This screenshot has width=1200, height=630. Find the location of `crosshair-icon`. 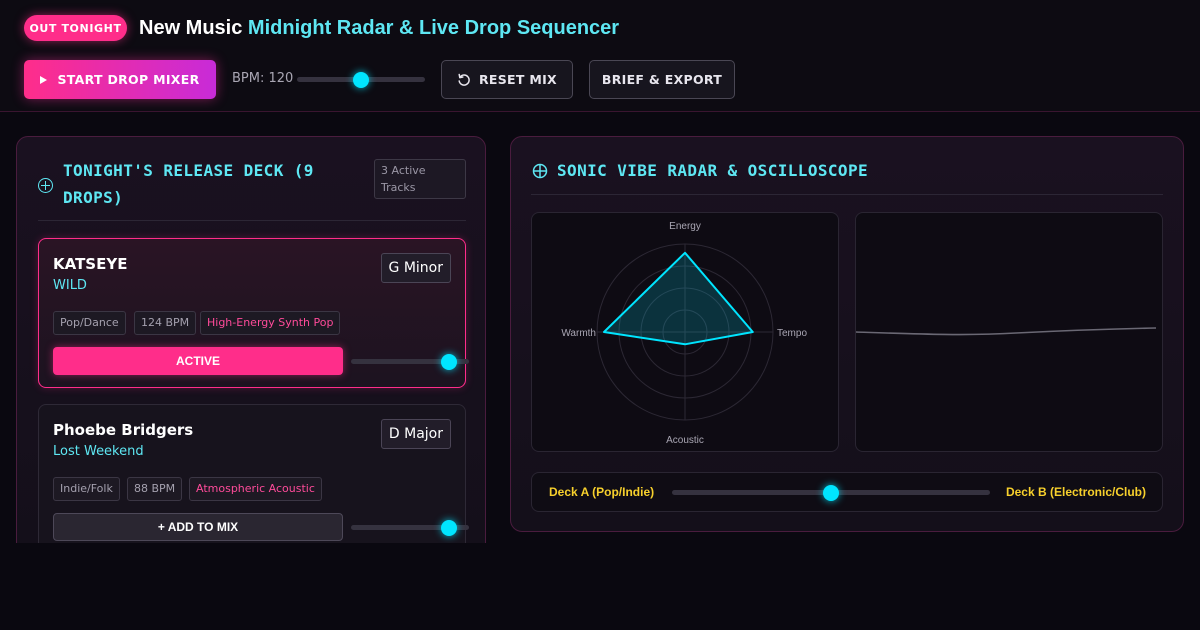

crosshair-icon is located at coordinates (540, 171).